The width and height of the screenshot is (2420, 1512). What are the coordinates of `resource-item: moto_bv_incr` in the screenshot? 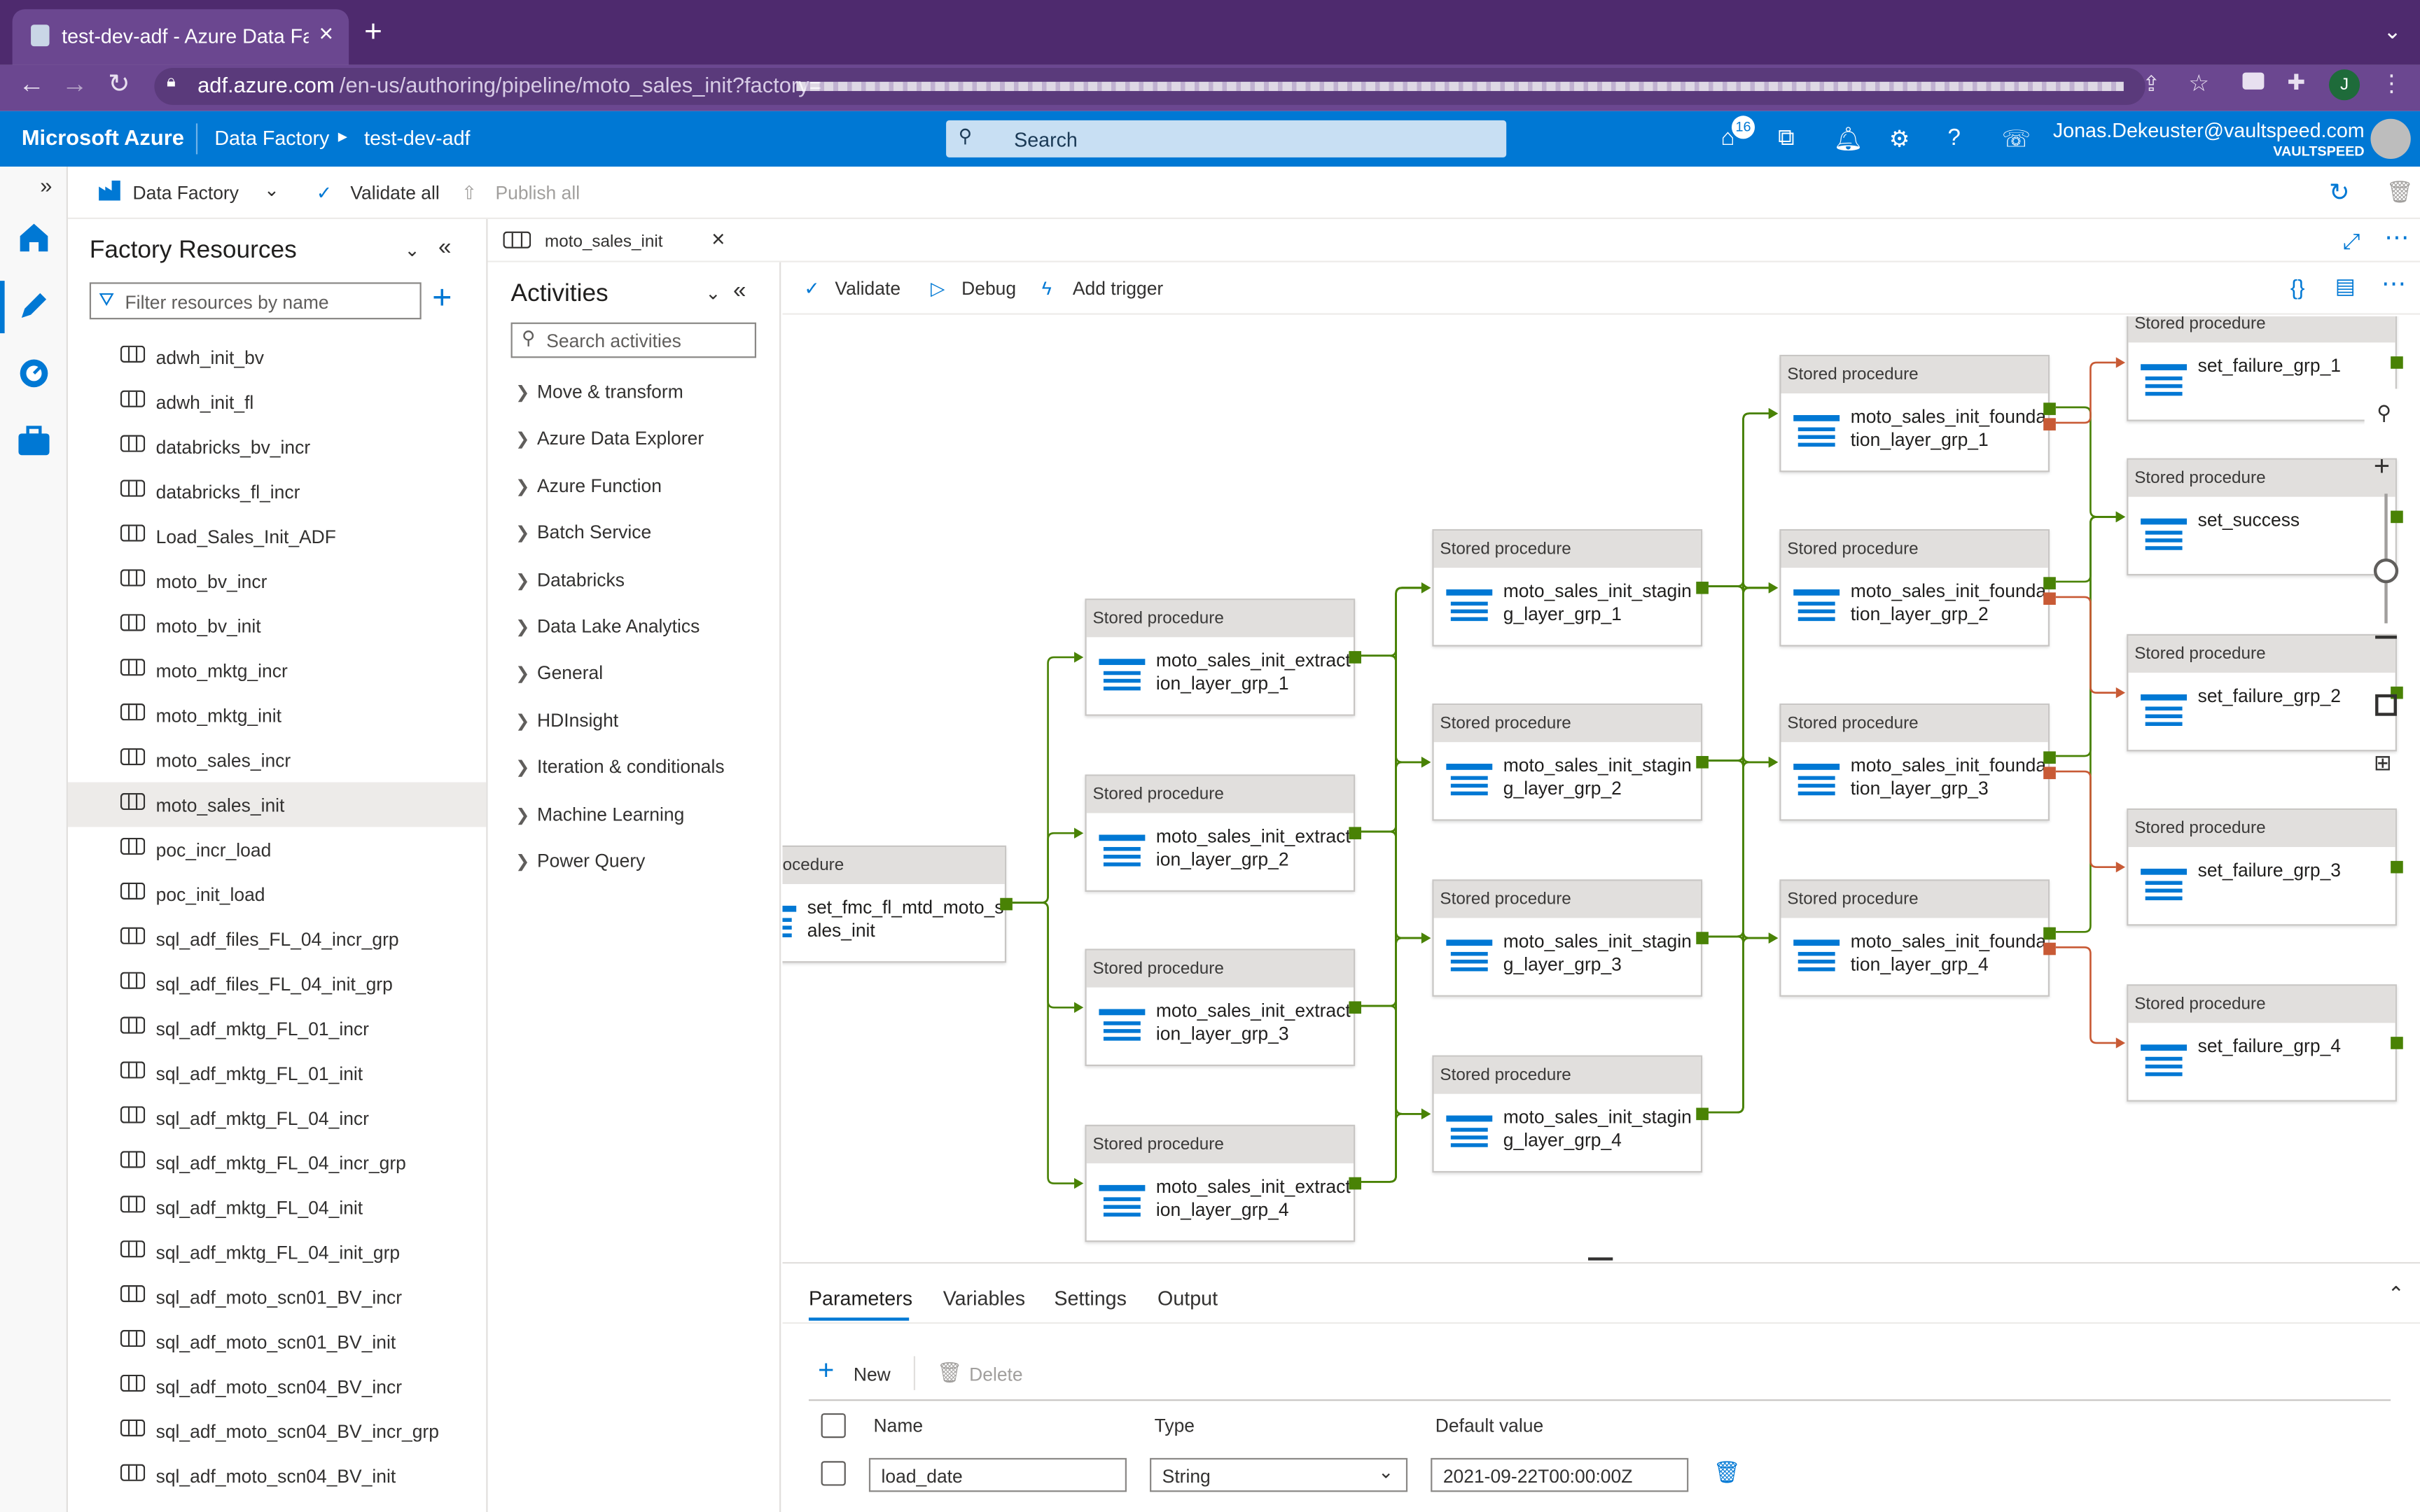 It's located at (277, 581).